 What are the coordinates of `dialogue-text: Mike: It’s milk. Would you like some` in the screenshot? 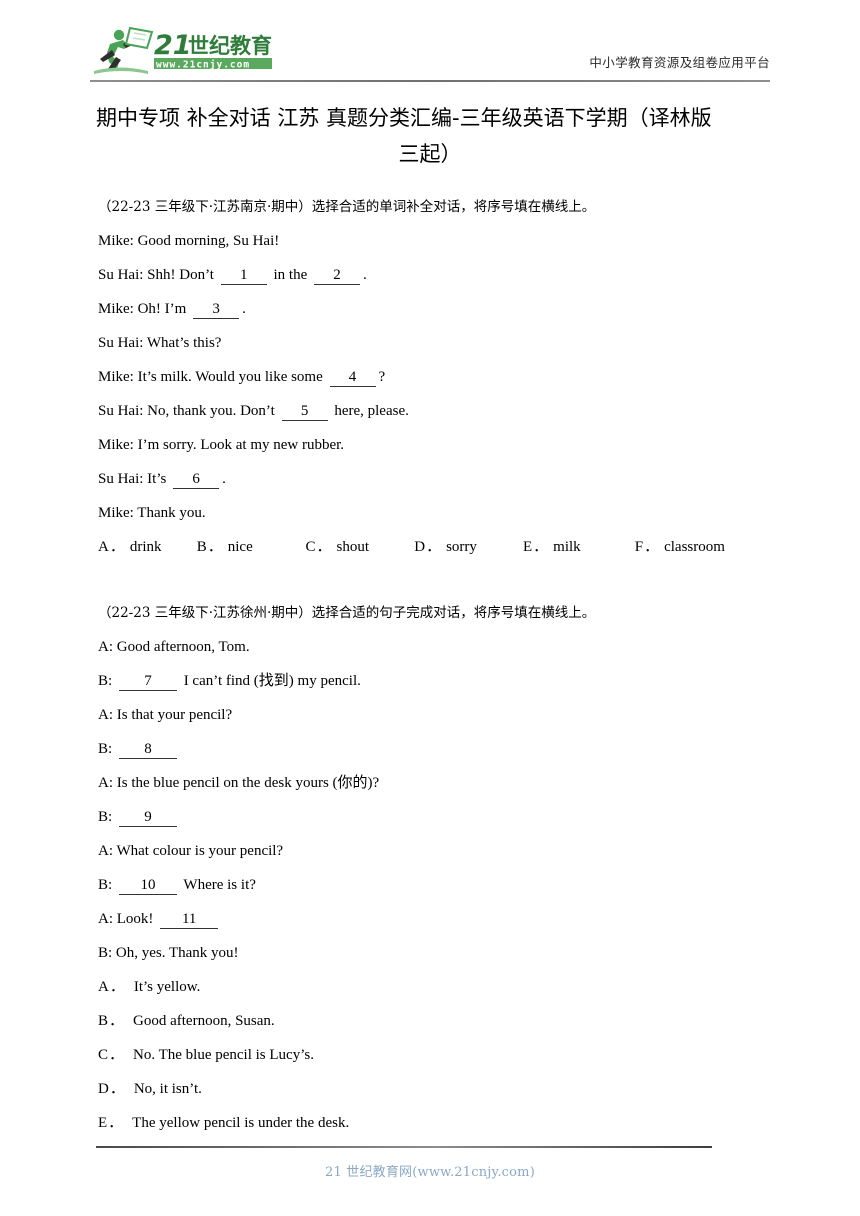 It's located at (210, 377).